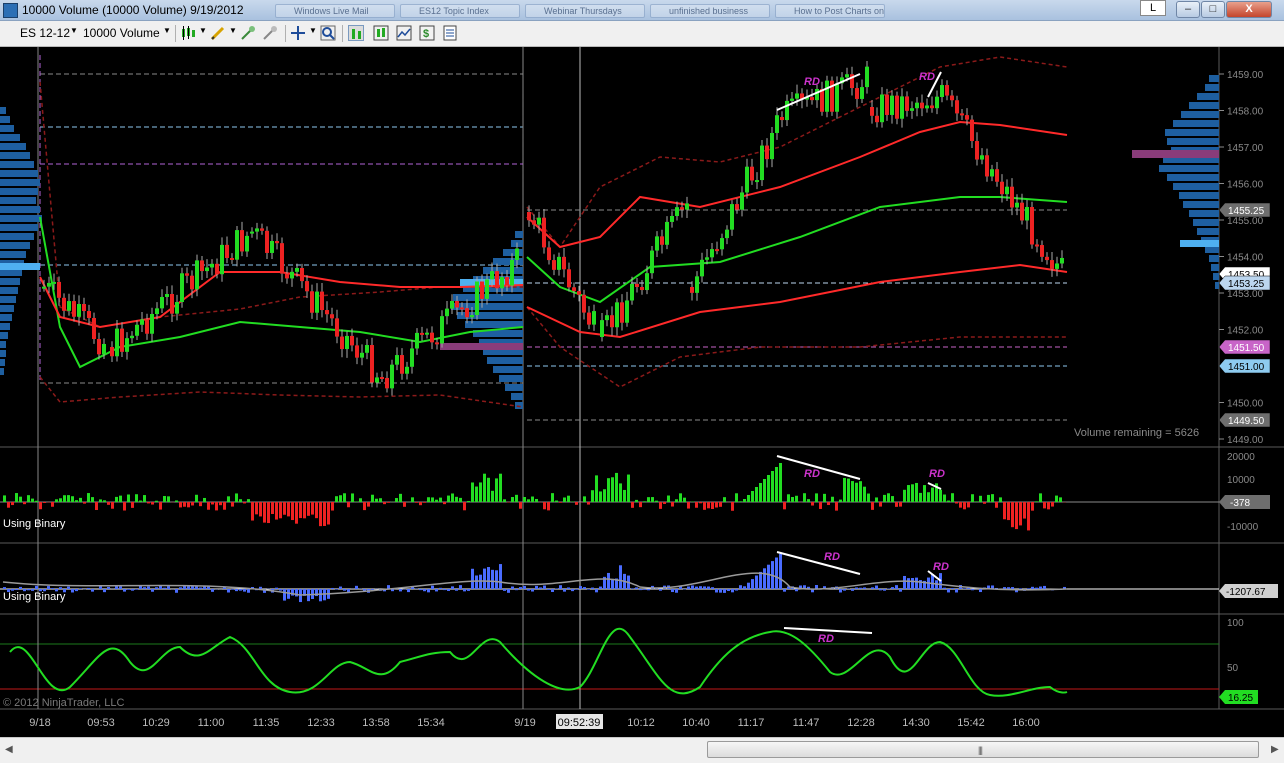  What do you see at coordinates (941, 567) in the screenshot?
I see `rd-label: RD` at bounding box center [941, 567].